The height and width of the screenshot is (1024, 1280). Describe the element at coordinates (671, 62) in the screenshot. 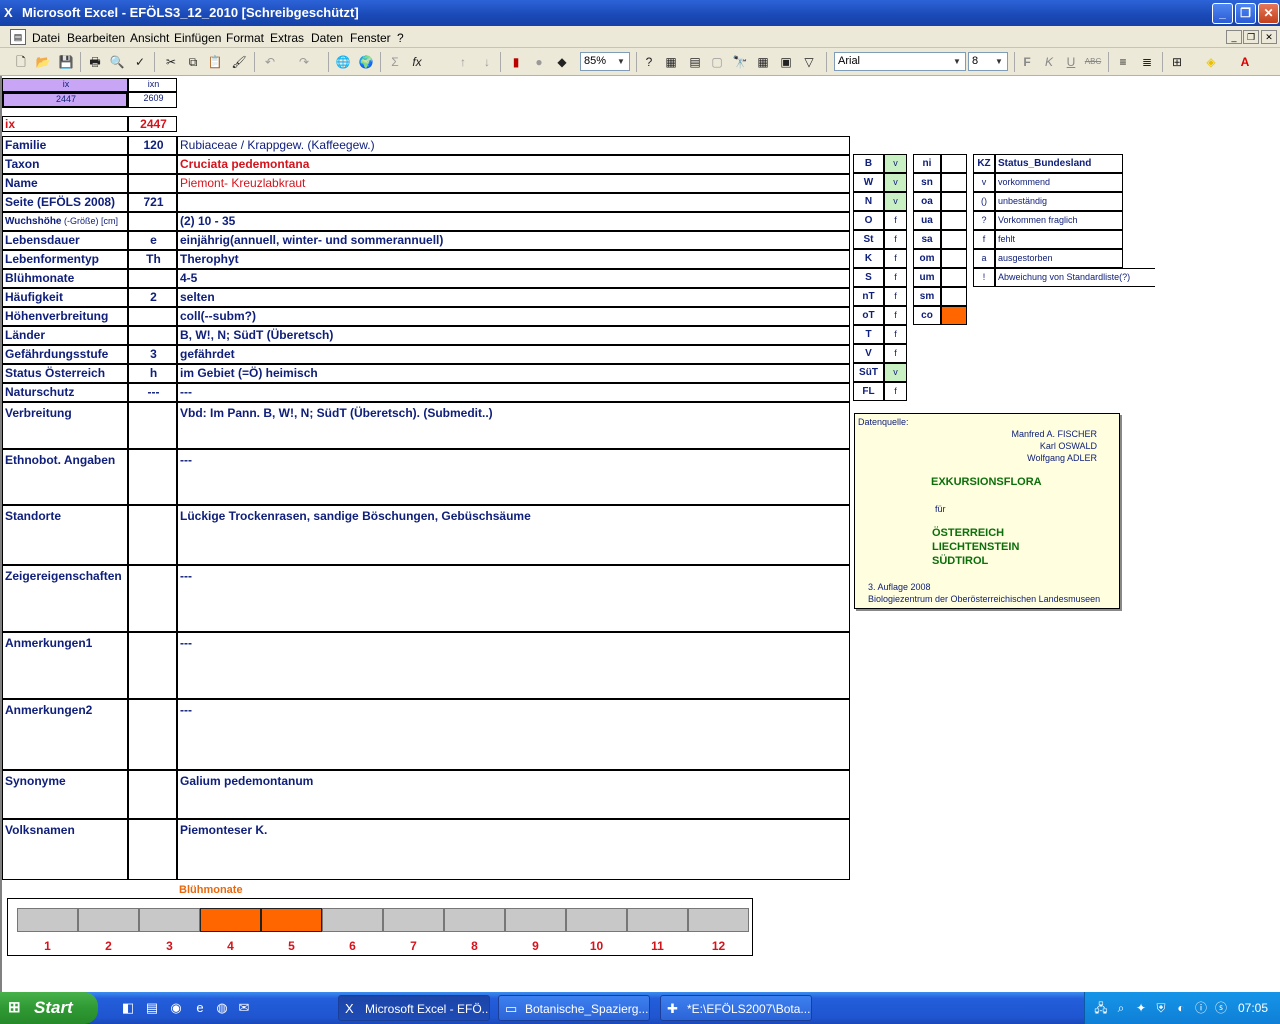

I see `camera-icon: ▦` at that location.